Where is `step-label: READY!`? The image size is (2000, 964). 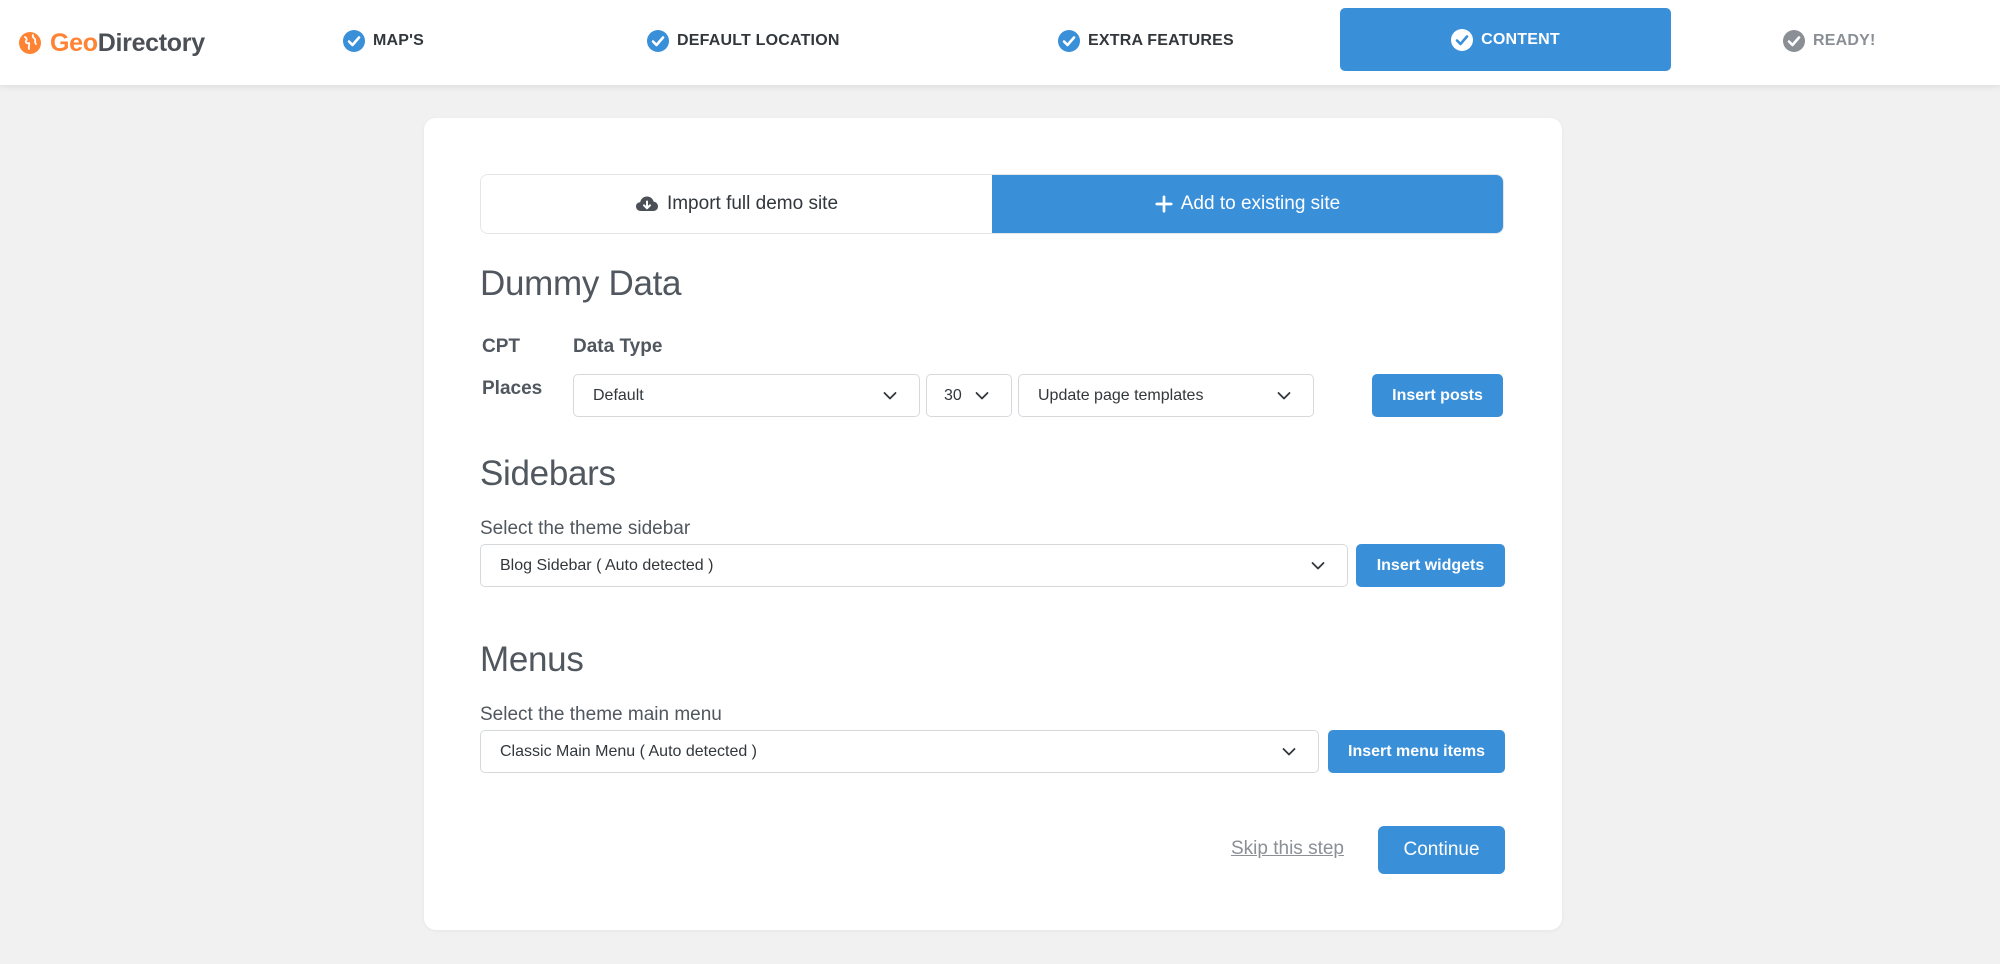 step-label: READY! is located at coordinates (1844, 40).